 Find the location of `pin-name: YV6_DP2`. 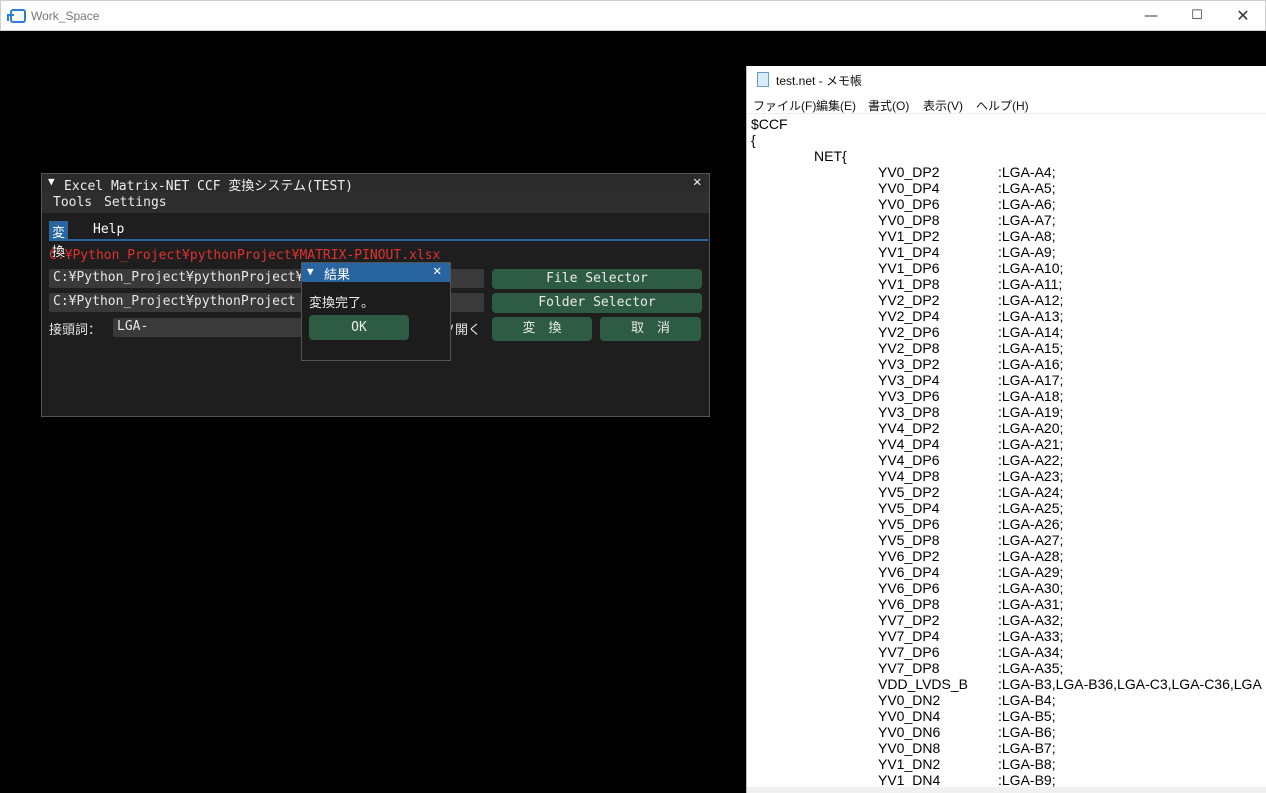

pin-name: YV6_DP2 is located at coordinates (909, 556).